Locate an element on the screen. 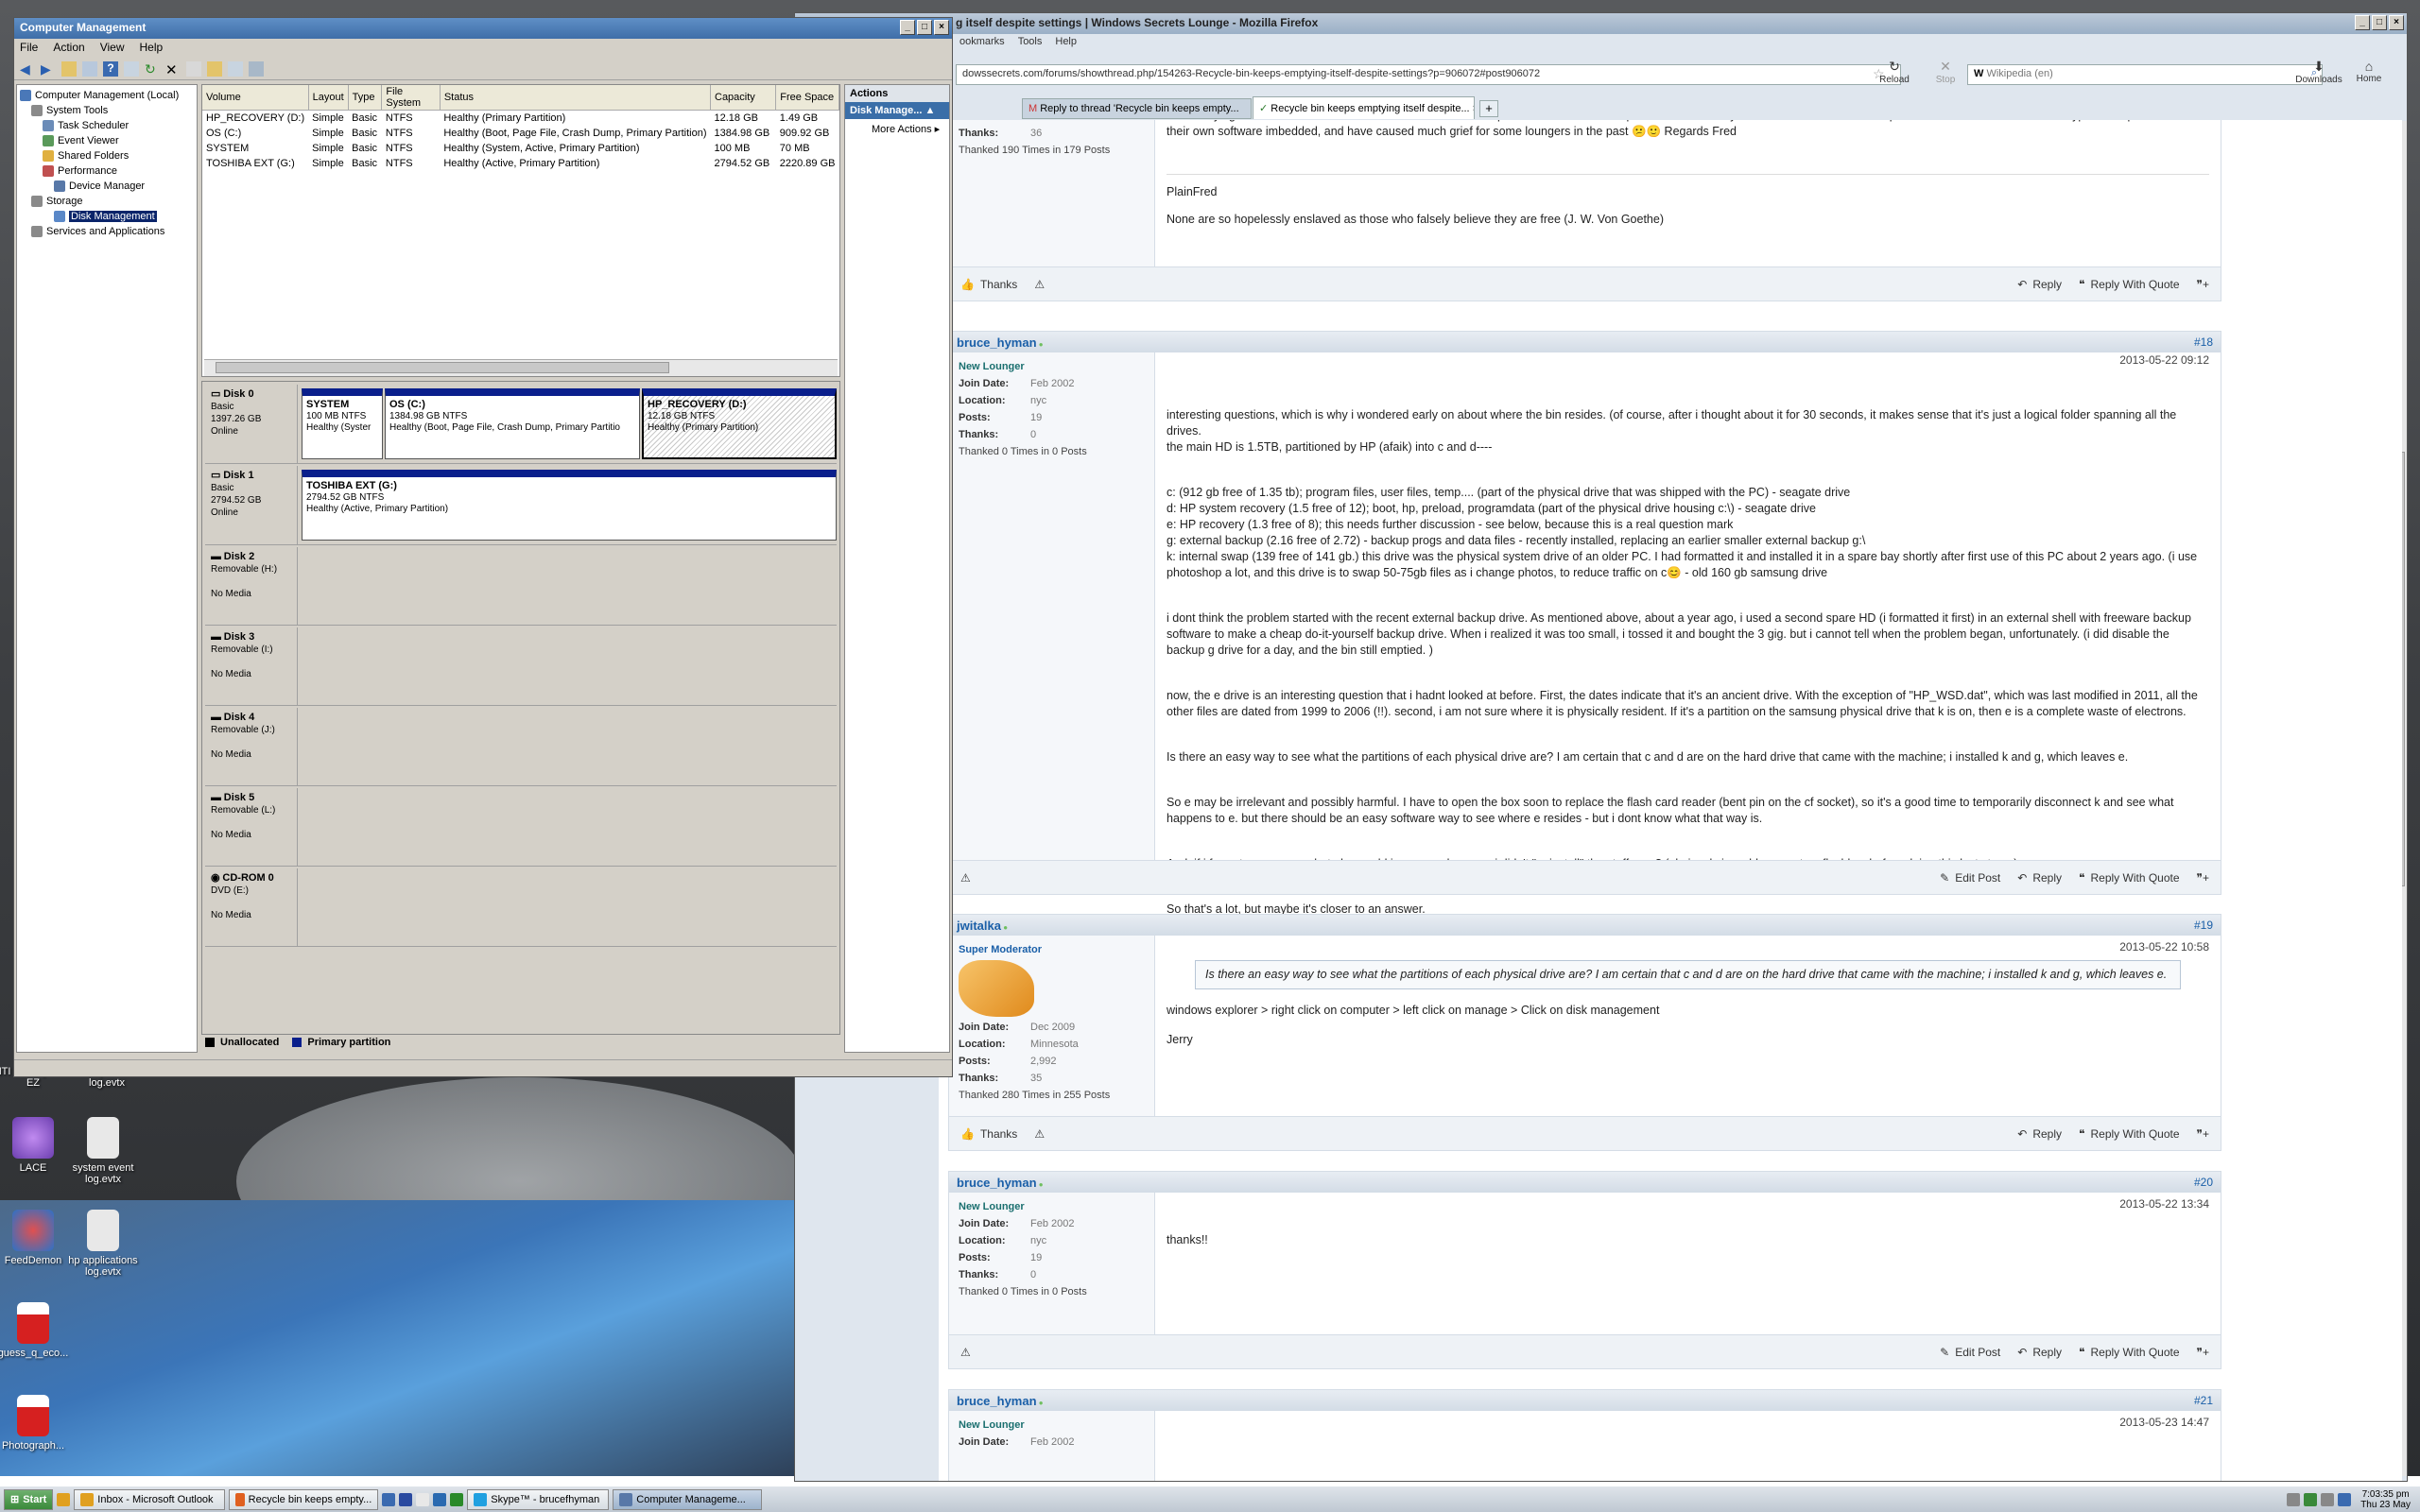  taskbar-skype: Skype™ - brucefhyman is located at coordinates (538, 1499).